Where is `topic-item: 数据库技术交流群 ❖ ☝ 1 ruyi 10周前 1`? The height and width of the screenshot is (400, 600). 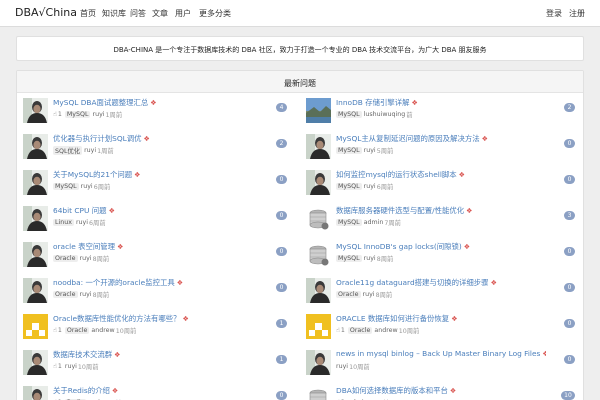
topic-item: 数据库技术交流群 ❖ ☝ 1 ruyi 10周前 1 is located at coordinates (158, 363).